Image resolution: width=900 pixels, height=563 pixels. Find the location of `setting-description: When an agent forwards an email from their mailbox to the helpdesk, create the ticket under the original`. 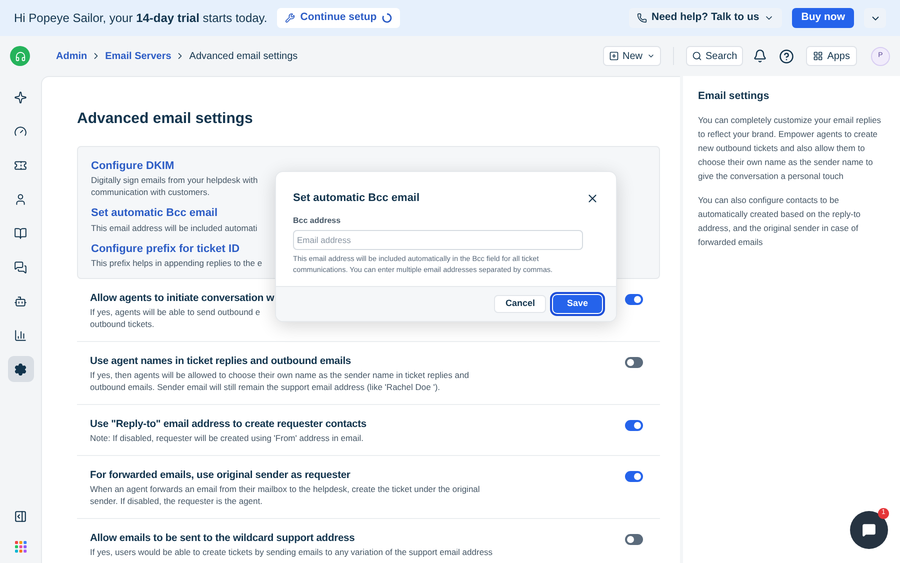

setting-description: When an agent forwards an email from their mailbox to the helpdesk, create the ticket under the original is located at coordinates (285, 489).